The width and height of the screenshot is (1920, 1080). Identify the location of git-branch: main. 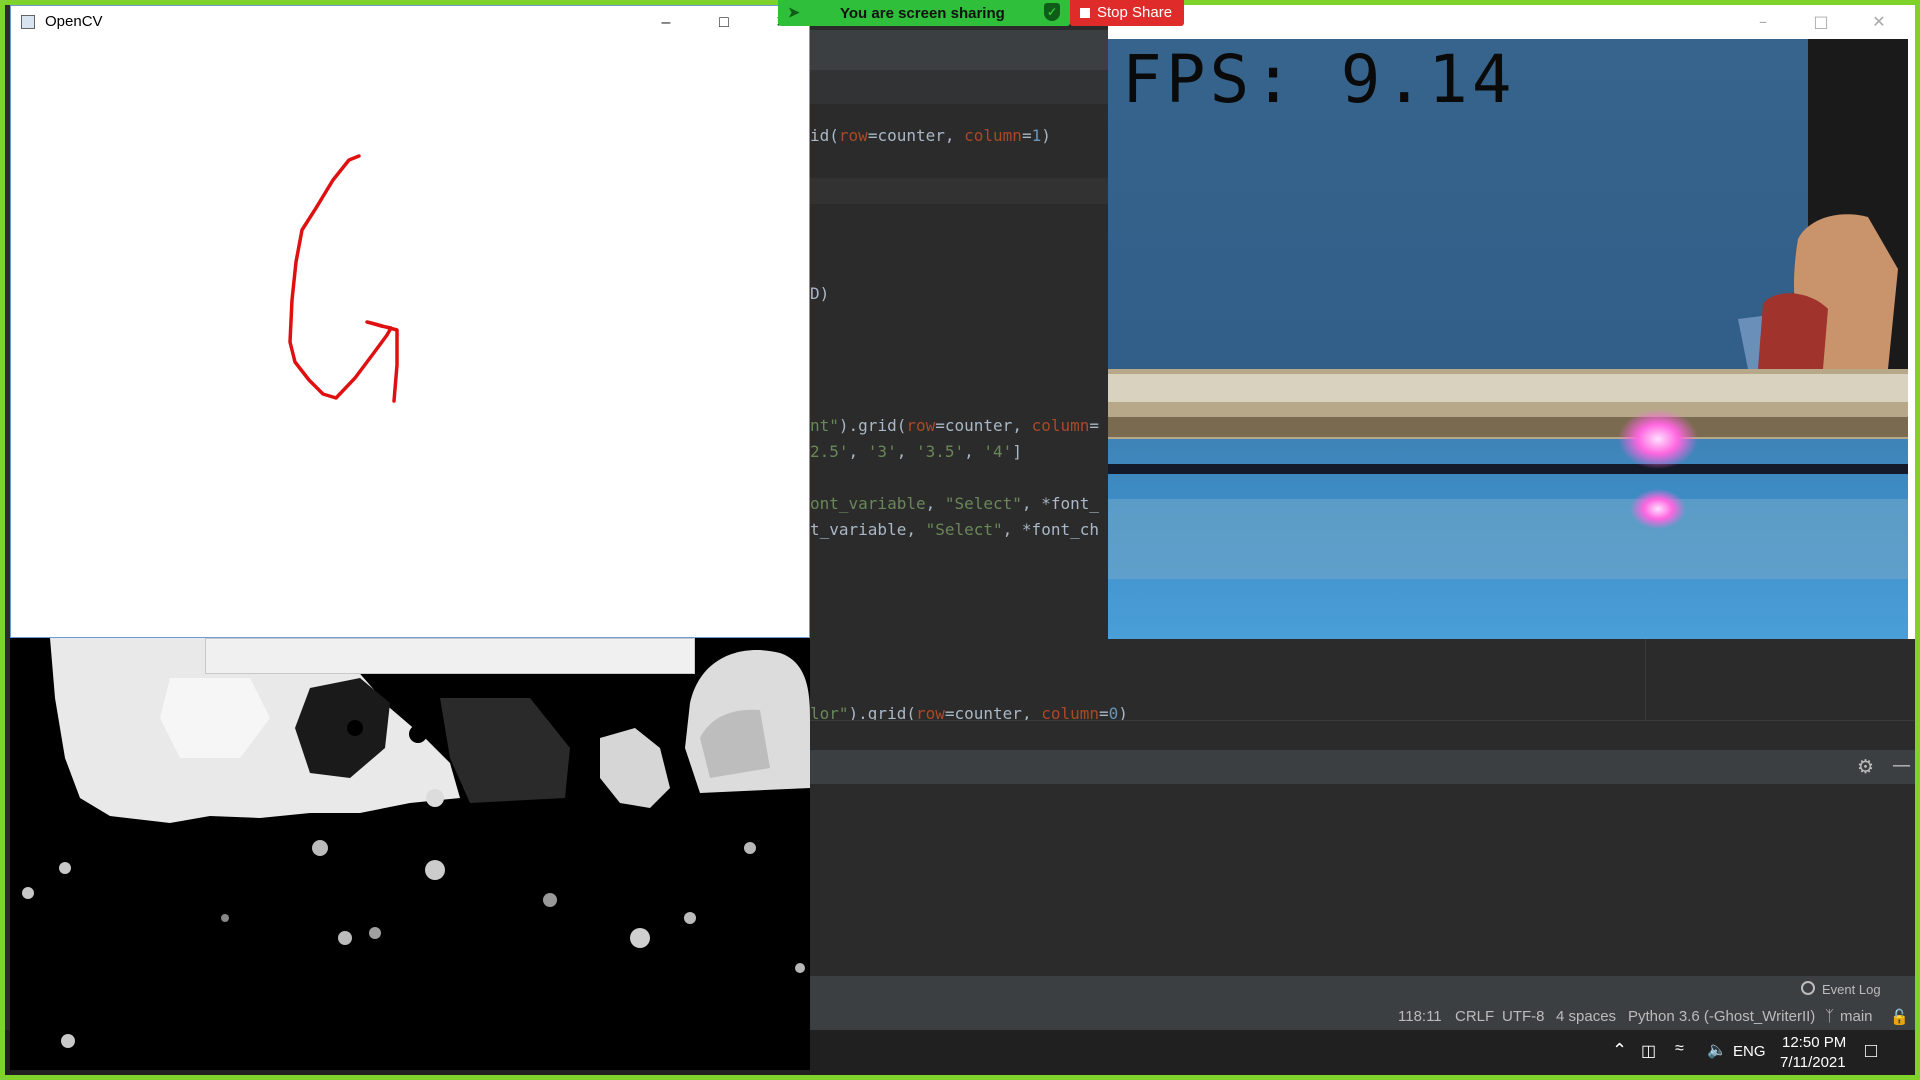
(1856, 1016).